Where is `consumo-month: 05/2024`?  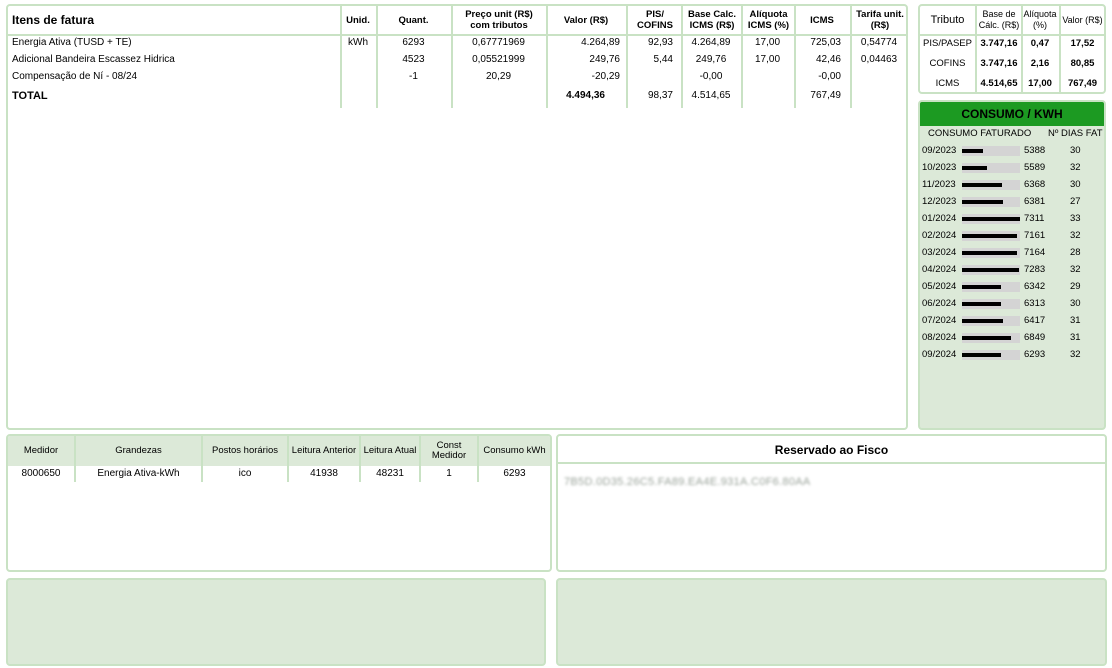 consumo-month: 05/2024 is located at coordinates (939, 286).